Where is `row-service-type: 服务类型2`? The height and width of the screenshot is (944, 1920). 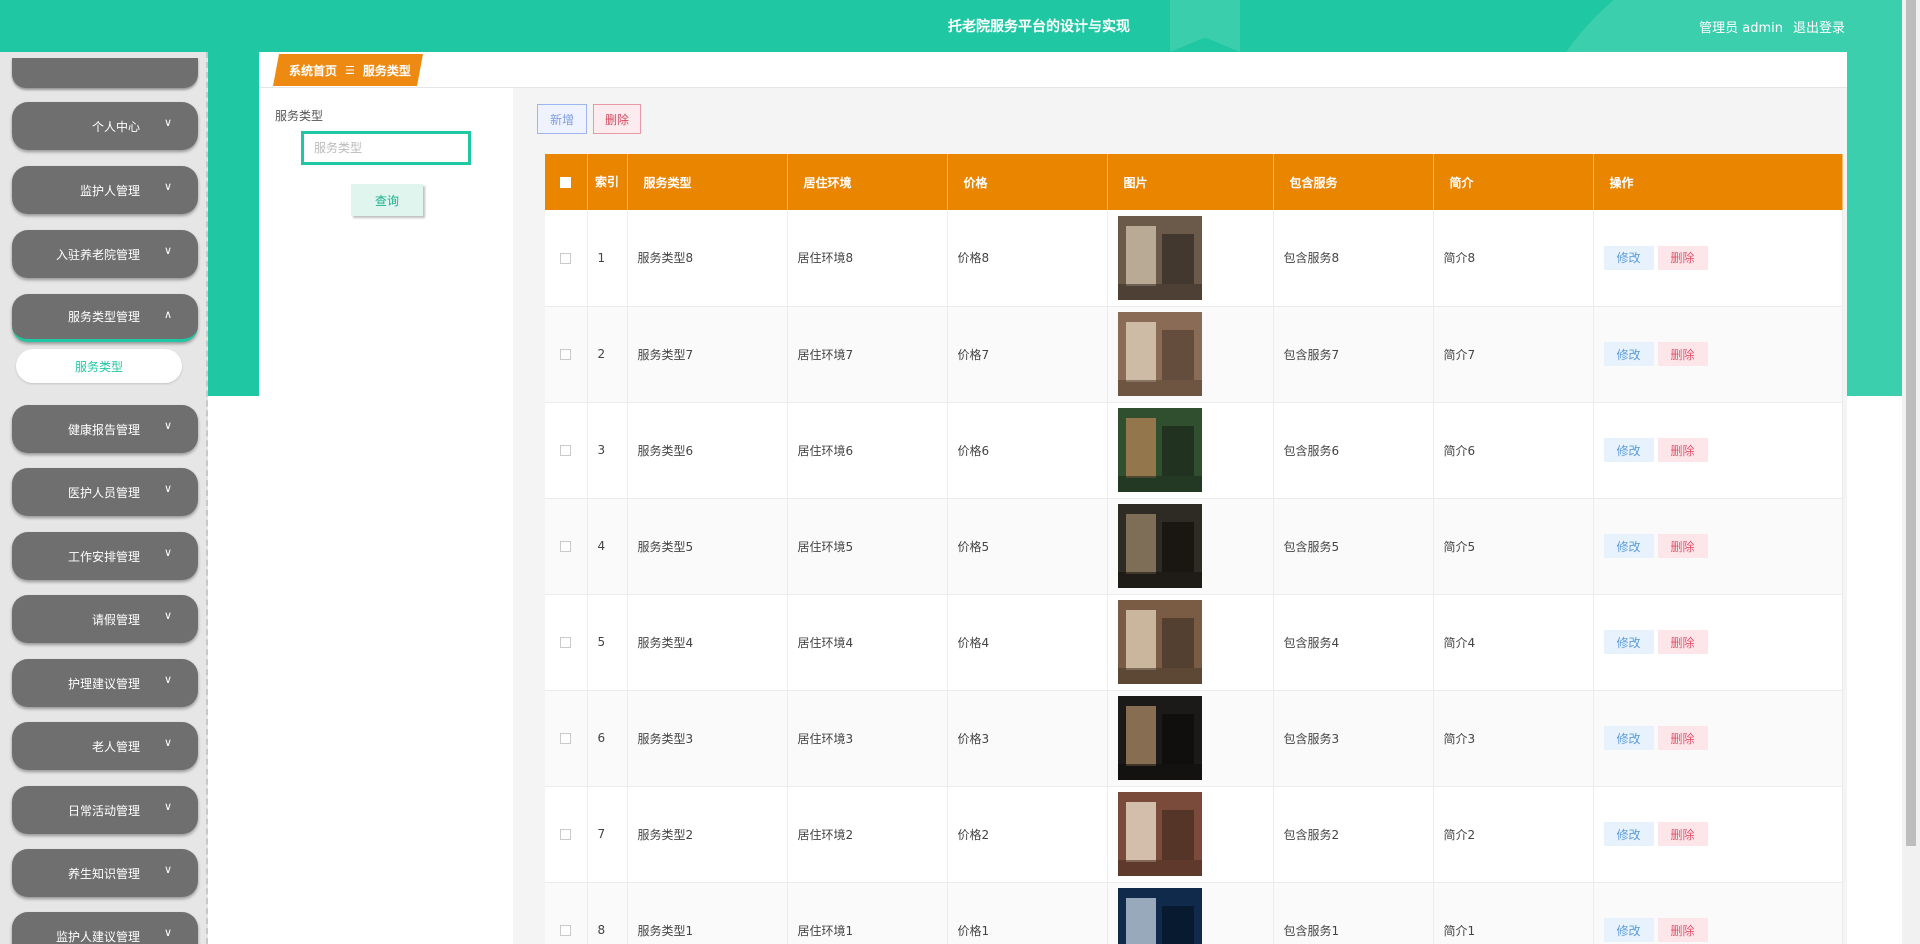
row-service-type: 服务类型2 is located at coordinates (707, 834).